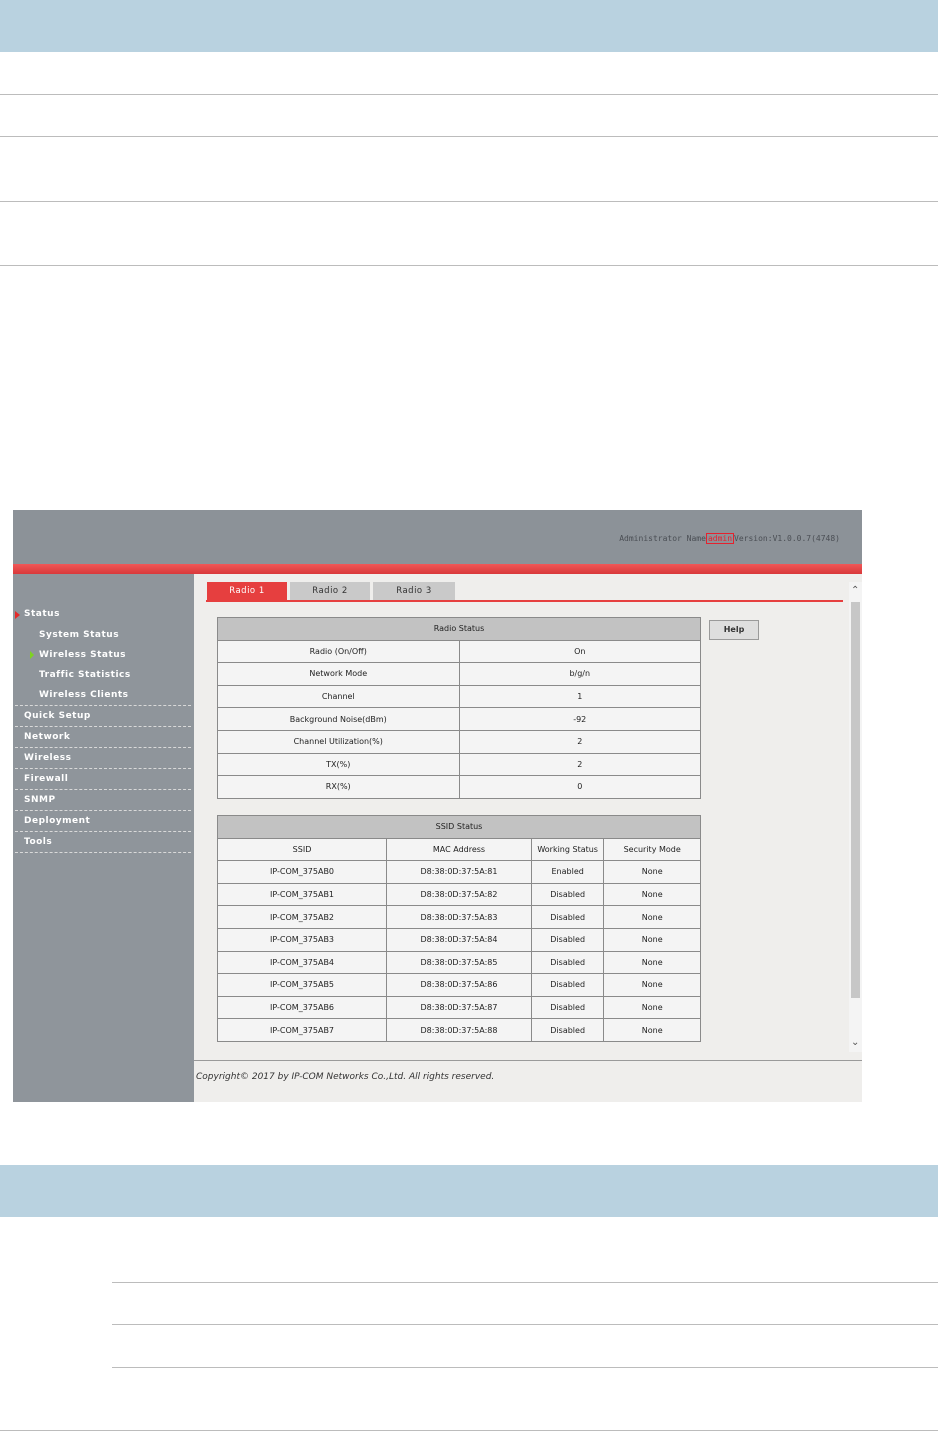  I want to click on sidebar-item-firewall: Firewall, so click(46, 779).